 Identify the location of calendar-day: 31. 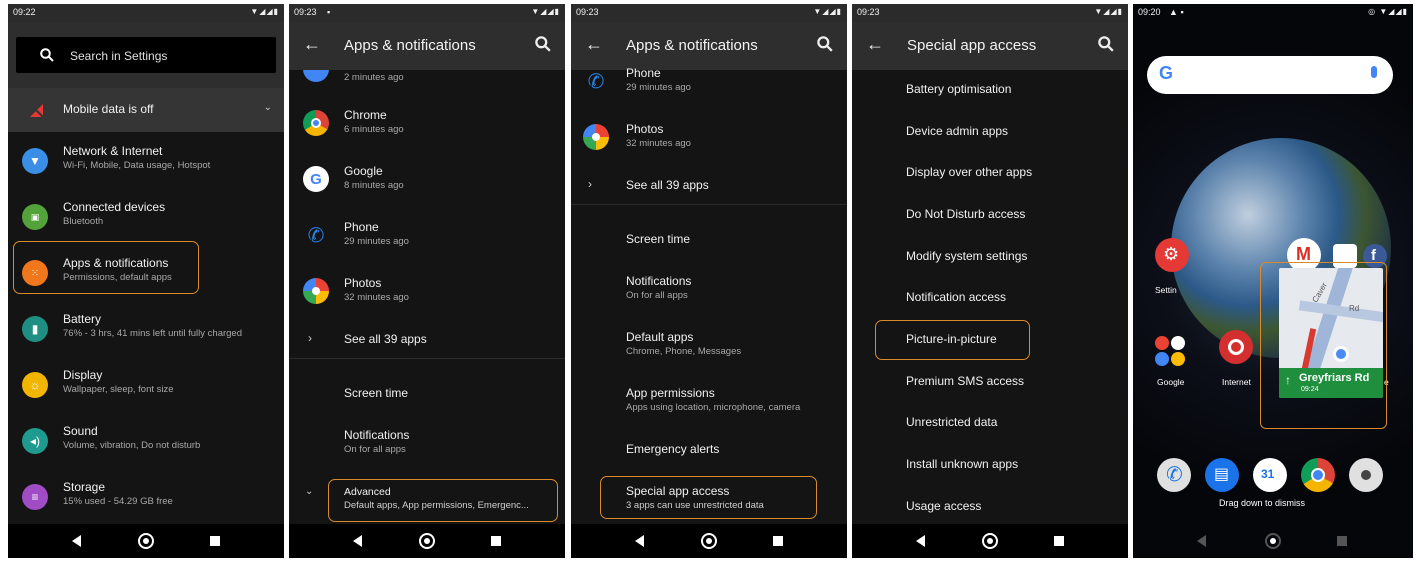
(1268, 474).